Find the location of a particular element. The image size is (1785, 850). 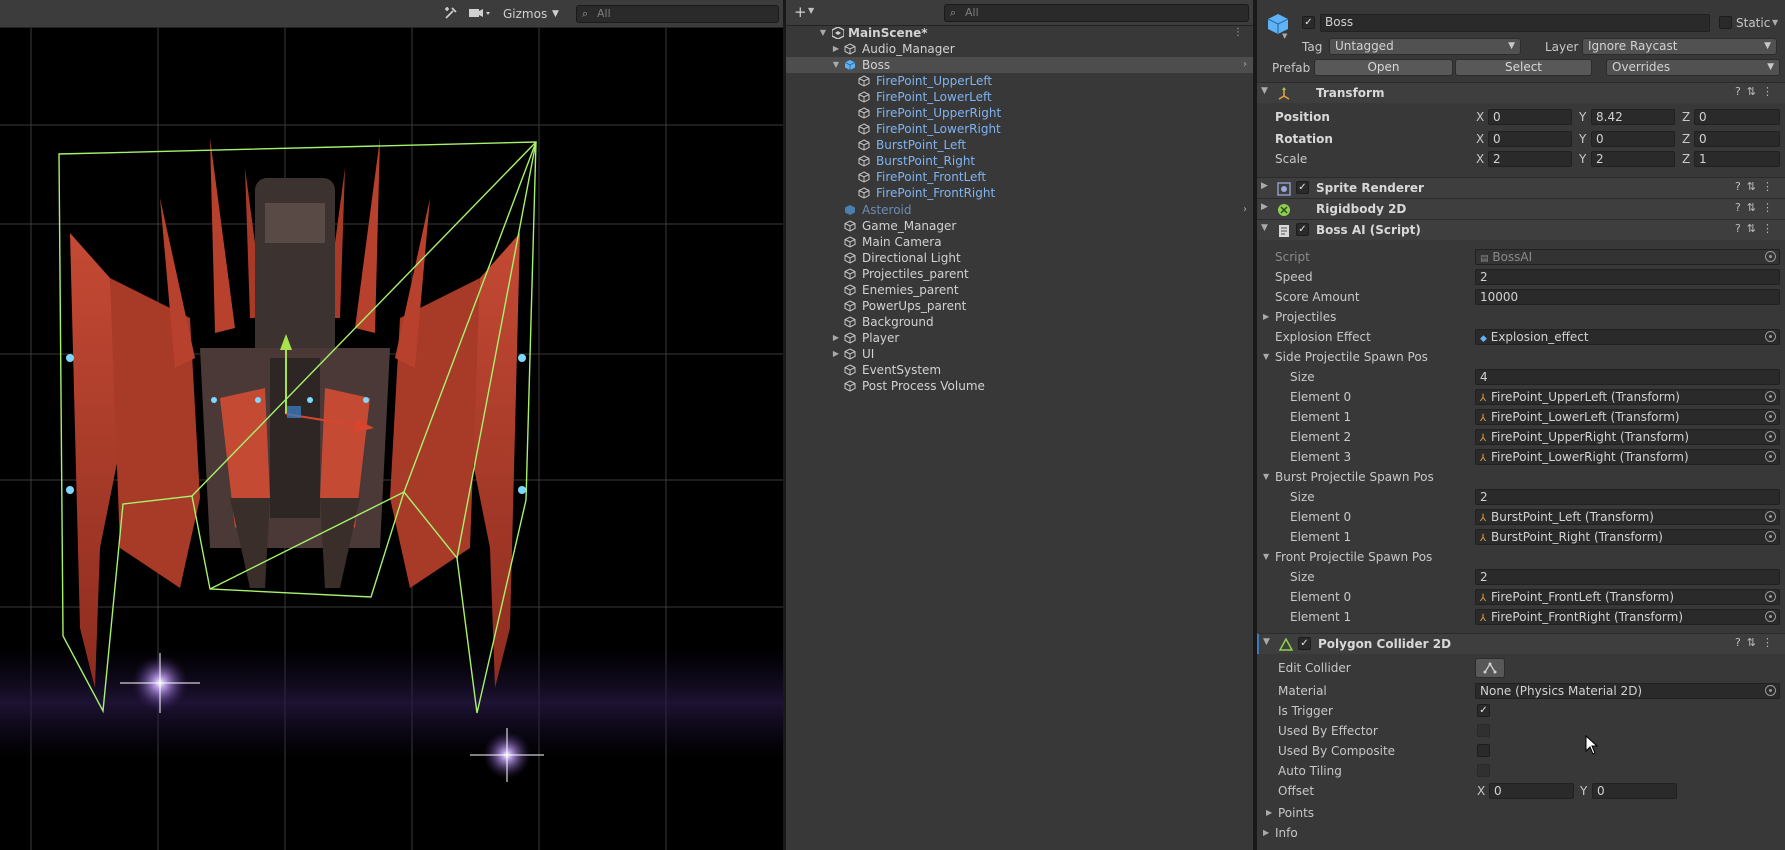

gizmos-dropdown-icon: ▼ is located at coordinates (555, 14).